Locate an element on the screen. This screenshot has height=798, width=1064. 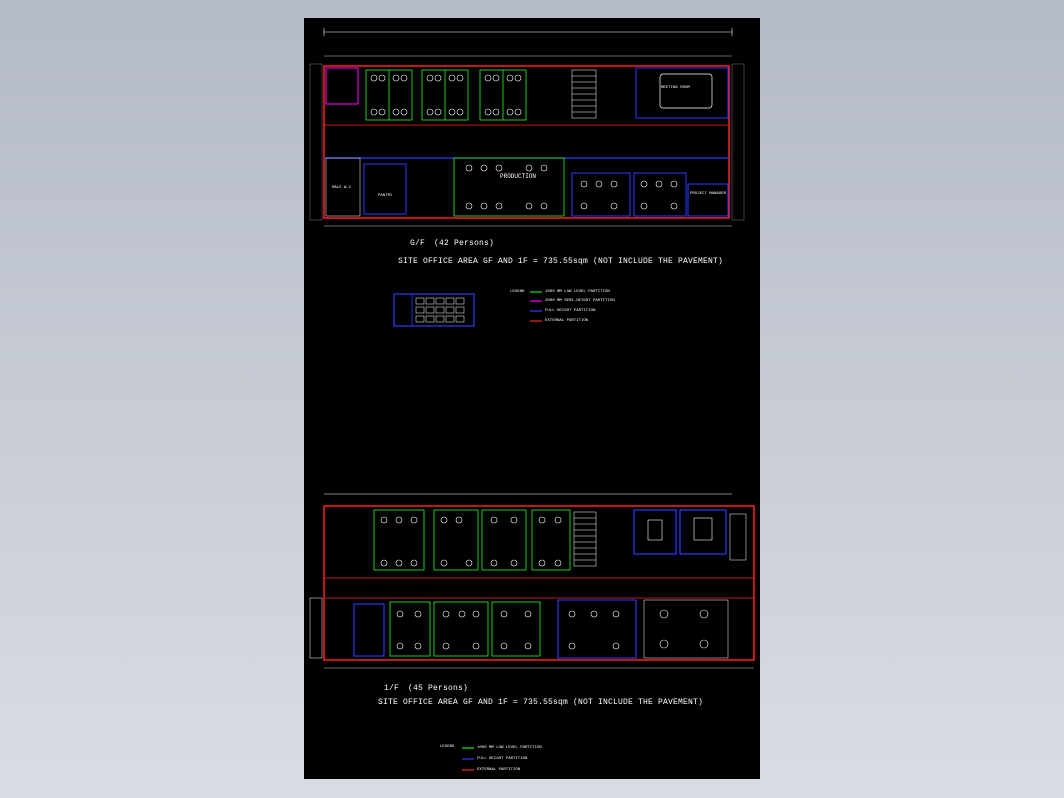
ff-legend-title: LEGEND is located at coordinates (447, 747).